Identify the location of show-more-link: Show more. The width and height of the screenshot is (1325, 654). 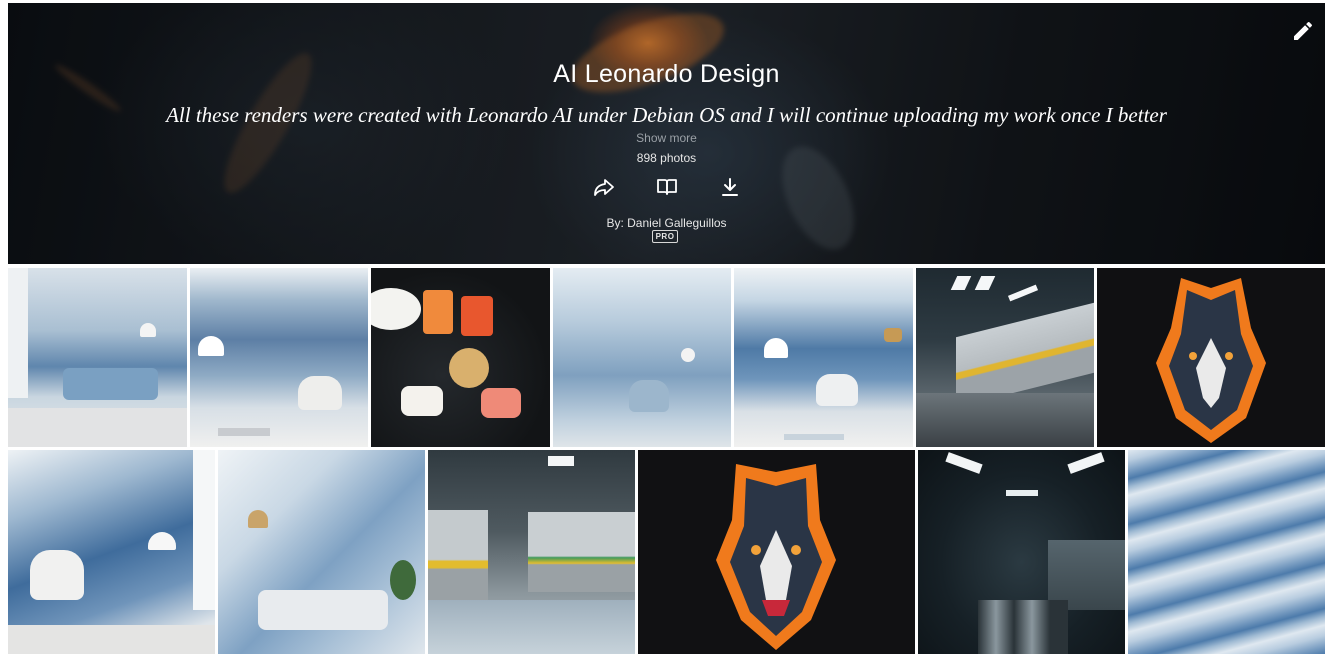
(666, 138).